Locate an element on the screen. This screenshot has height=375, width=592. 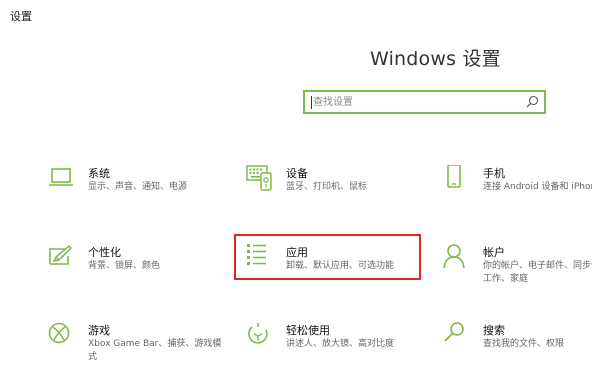
tile-accounts-desc: 你的帐户、电子邮件、同步设置、工作、家庭 is located at coordinates (537, 272).